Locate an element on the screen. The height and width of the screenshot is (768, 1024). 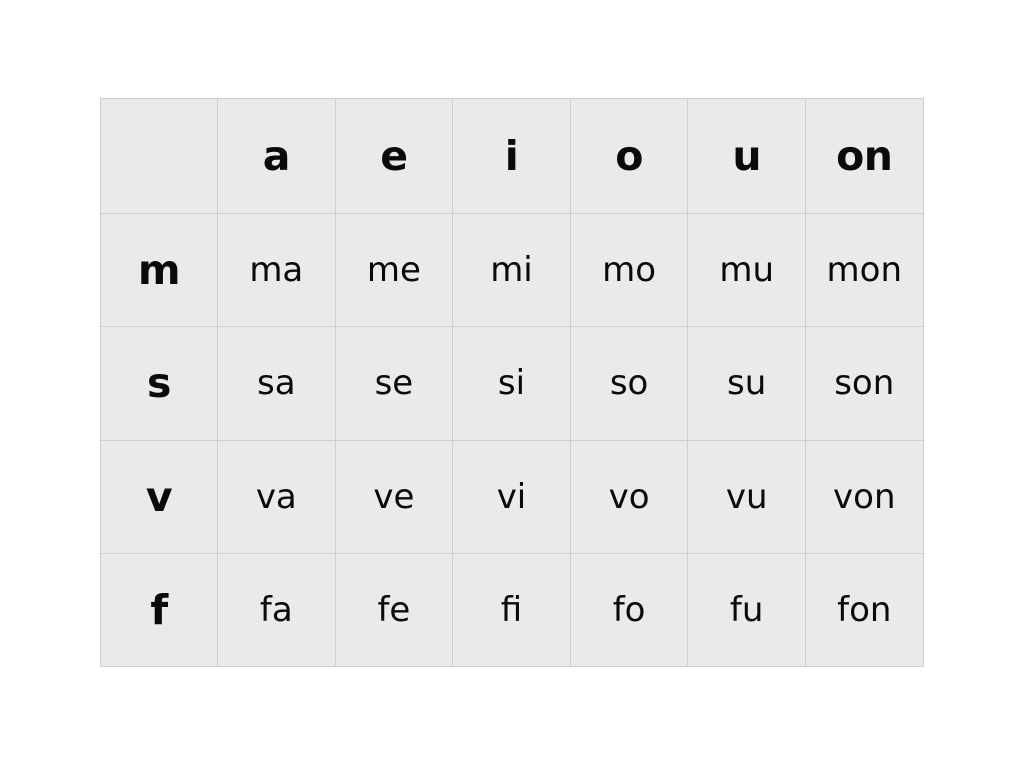
syllable-cell-vu: vu is located at coordinates (746, 496).